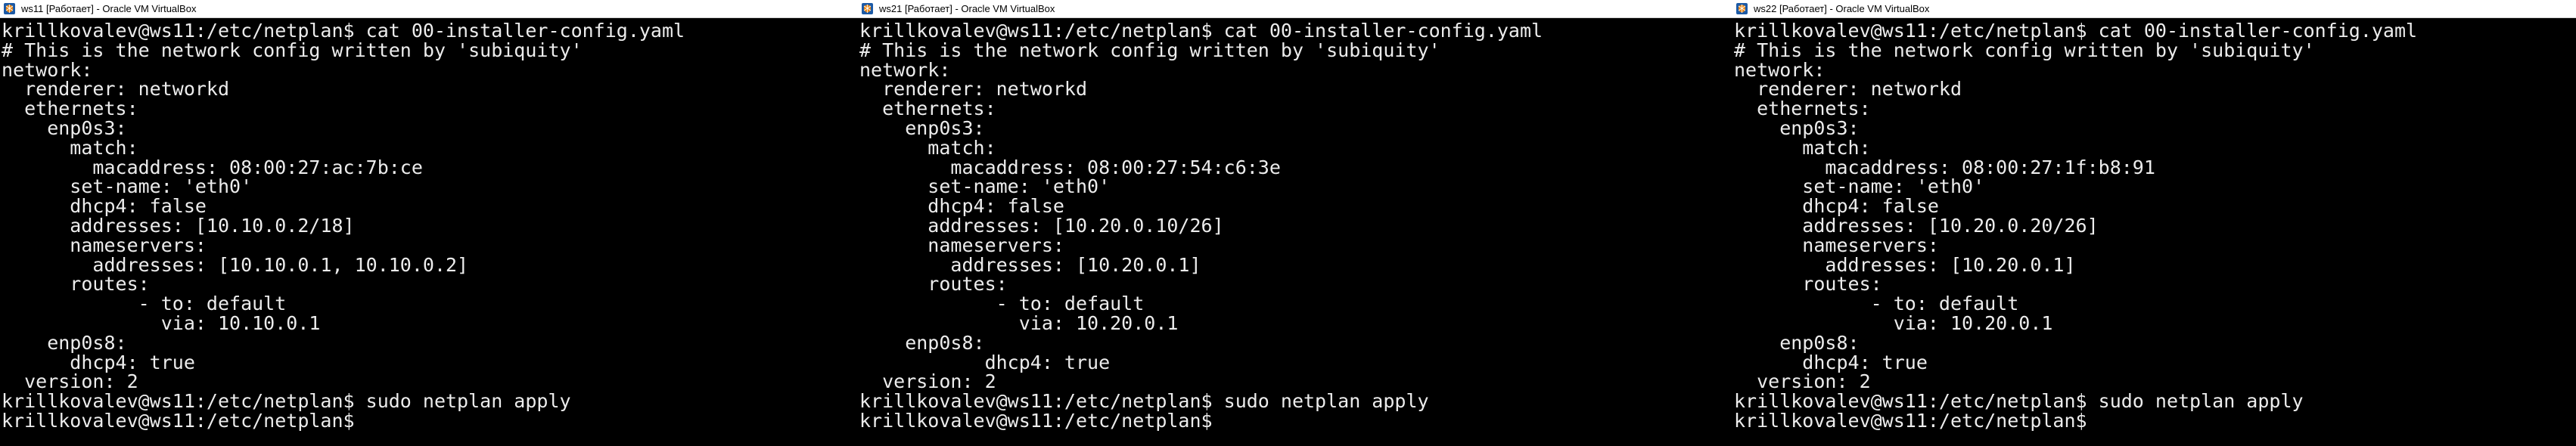 The width and height of the screenshot is (2576, 446). I want to click on terminal-line: addresses: [10.20.0.20/26], so click(1916, 225).